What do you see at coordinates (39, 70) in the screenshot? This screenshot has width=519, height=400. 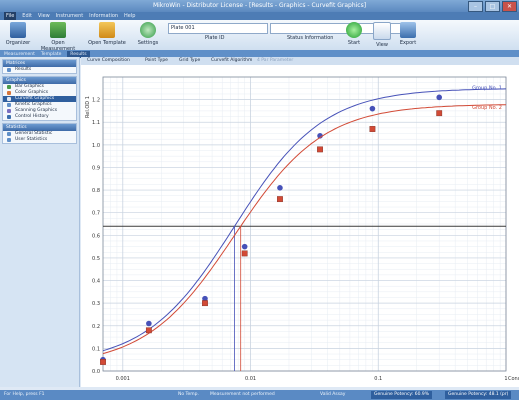 I see `nav-item-results: Results` at bounding box center [39, 70].